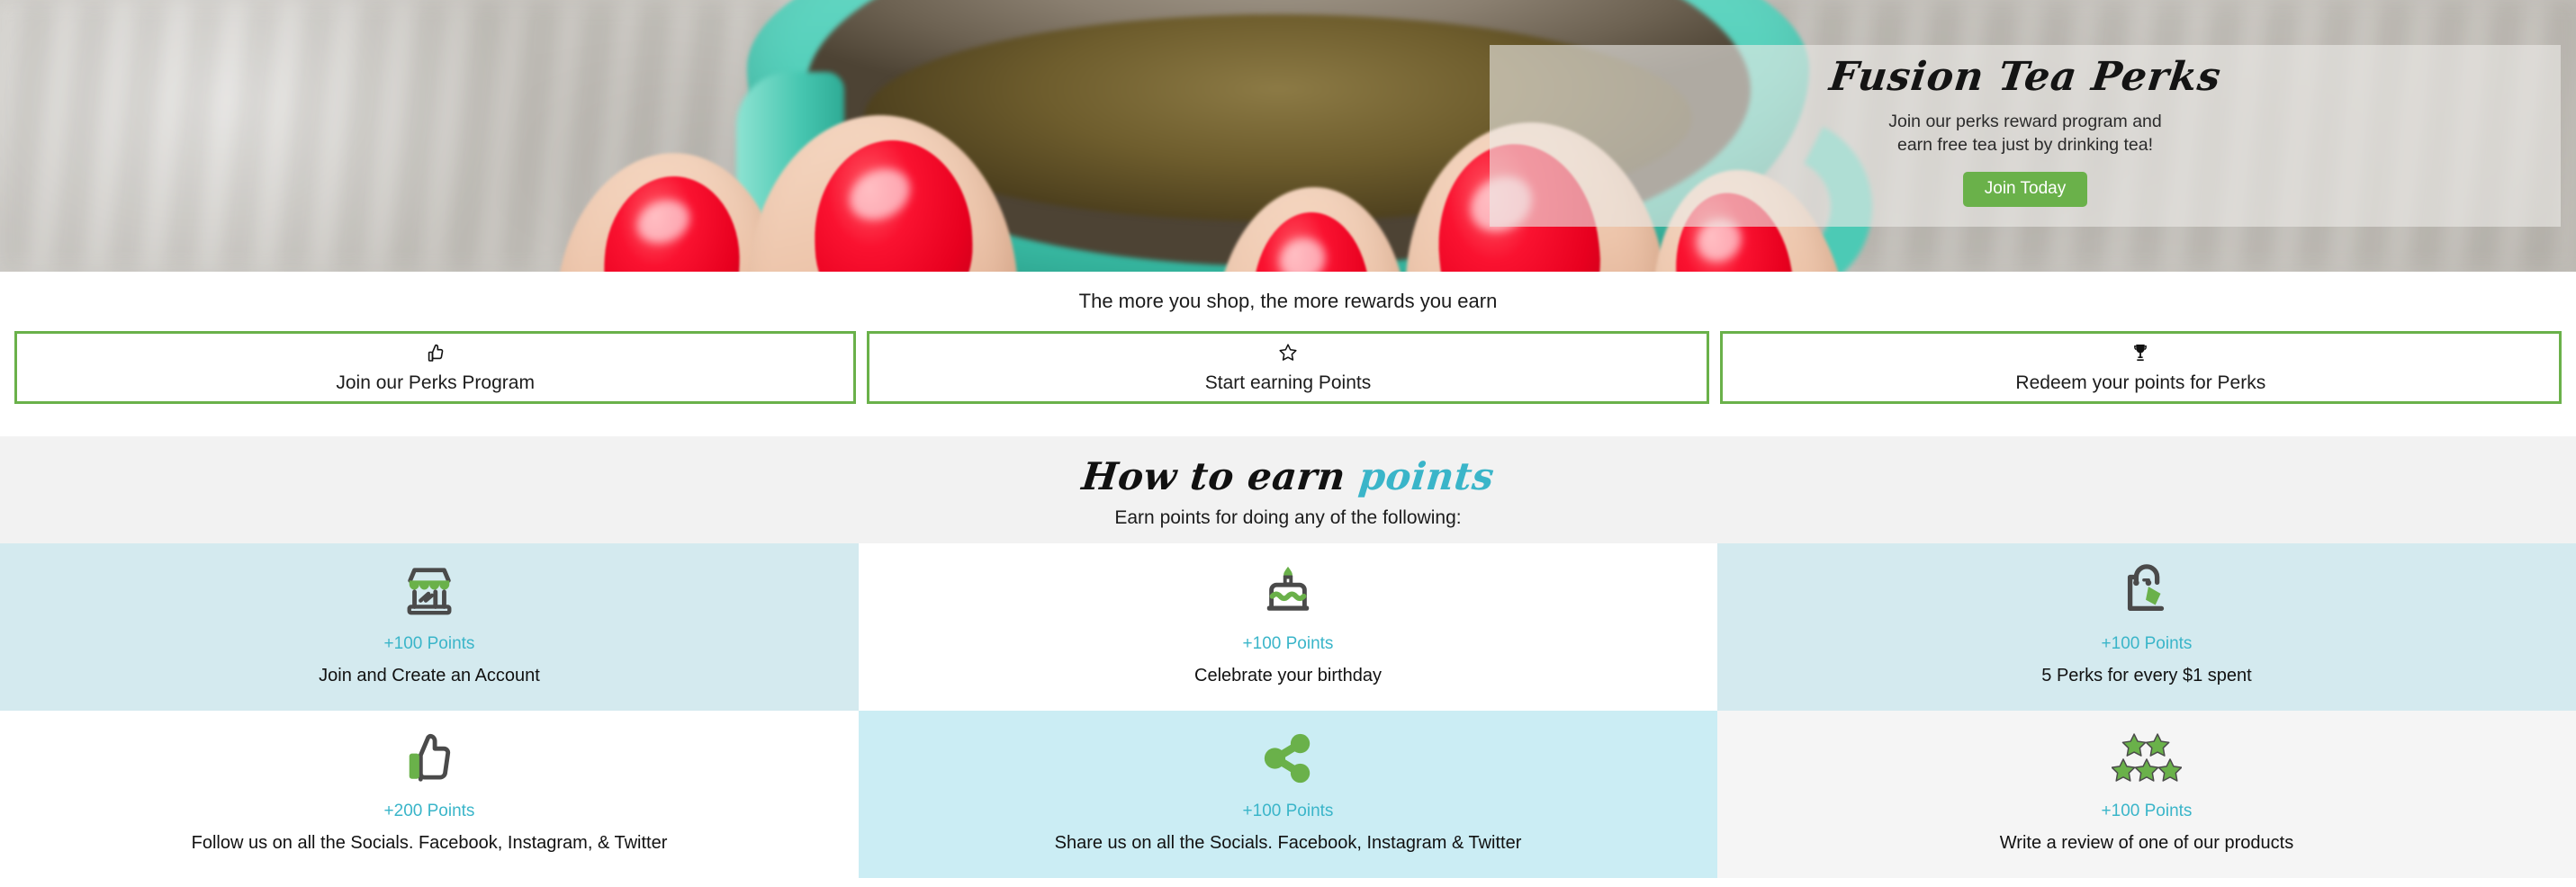  What do you see at coordinates (1220, 476) in the screenshot?
I see `how-to-earn-title-main: How to earn` at bounding box center [1220, 476].